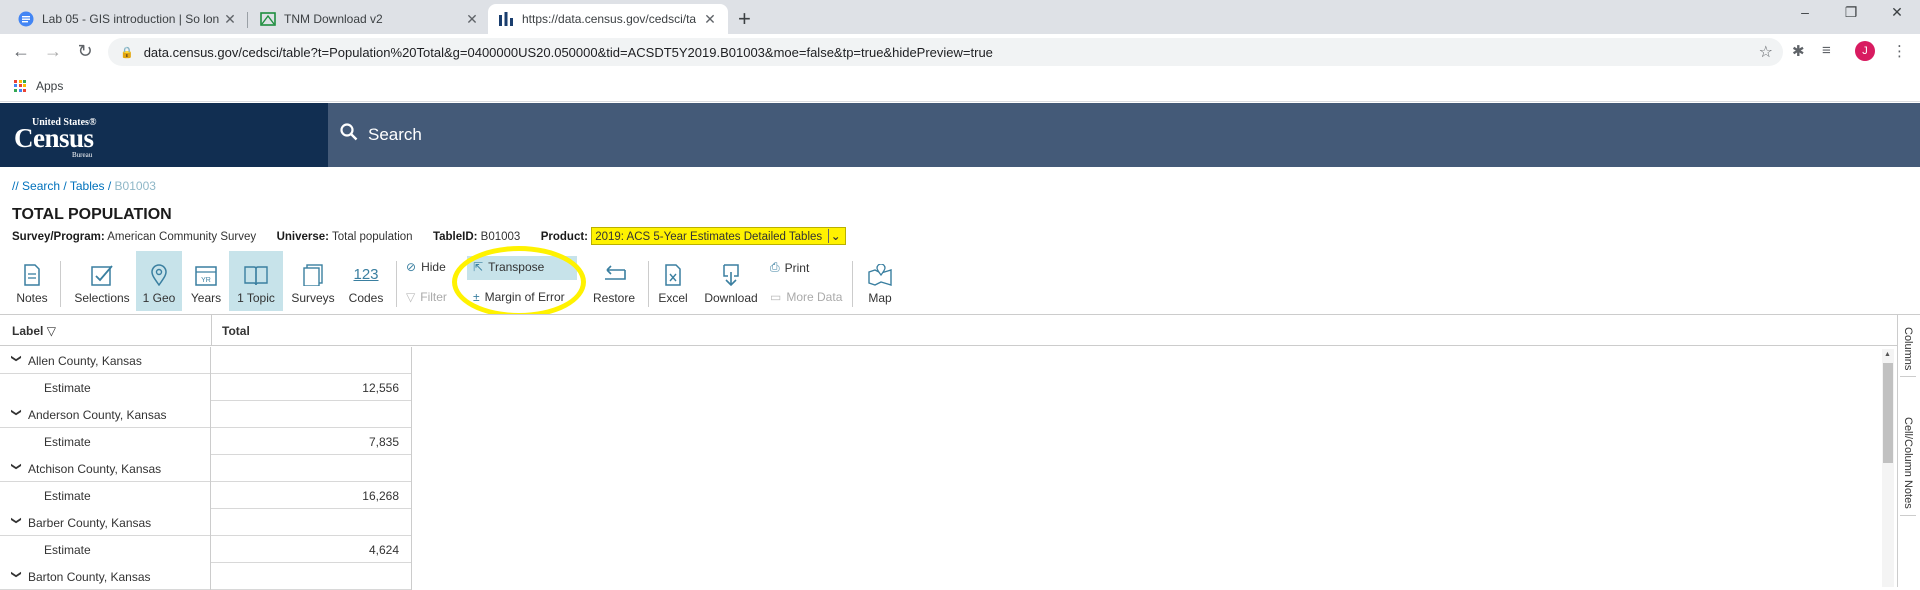 This screenshot has height=590, width=1920. I want to click on print-button: ⎙ Print, so click(789, 267).